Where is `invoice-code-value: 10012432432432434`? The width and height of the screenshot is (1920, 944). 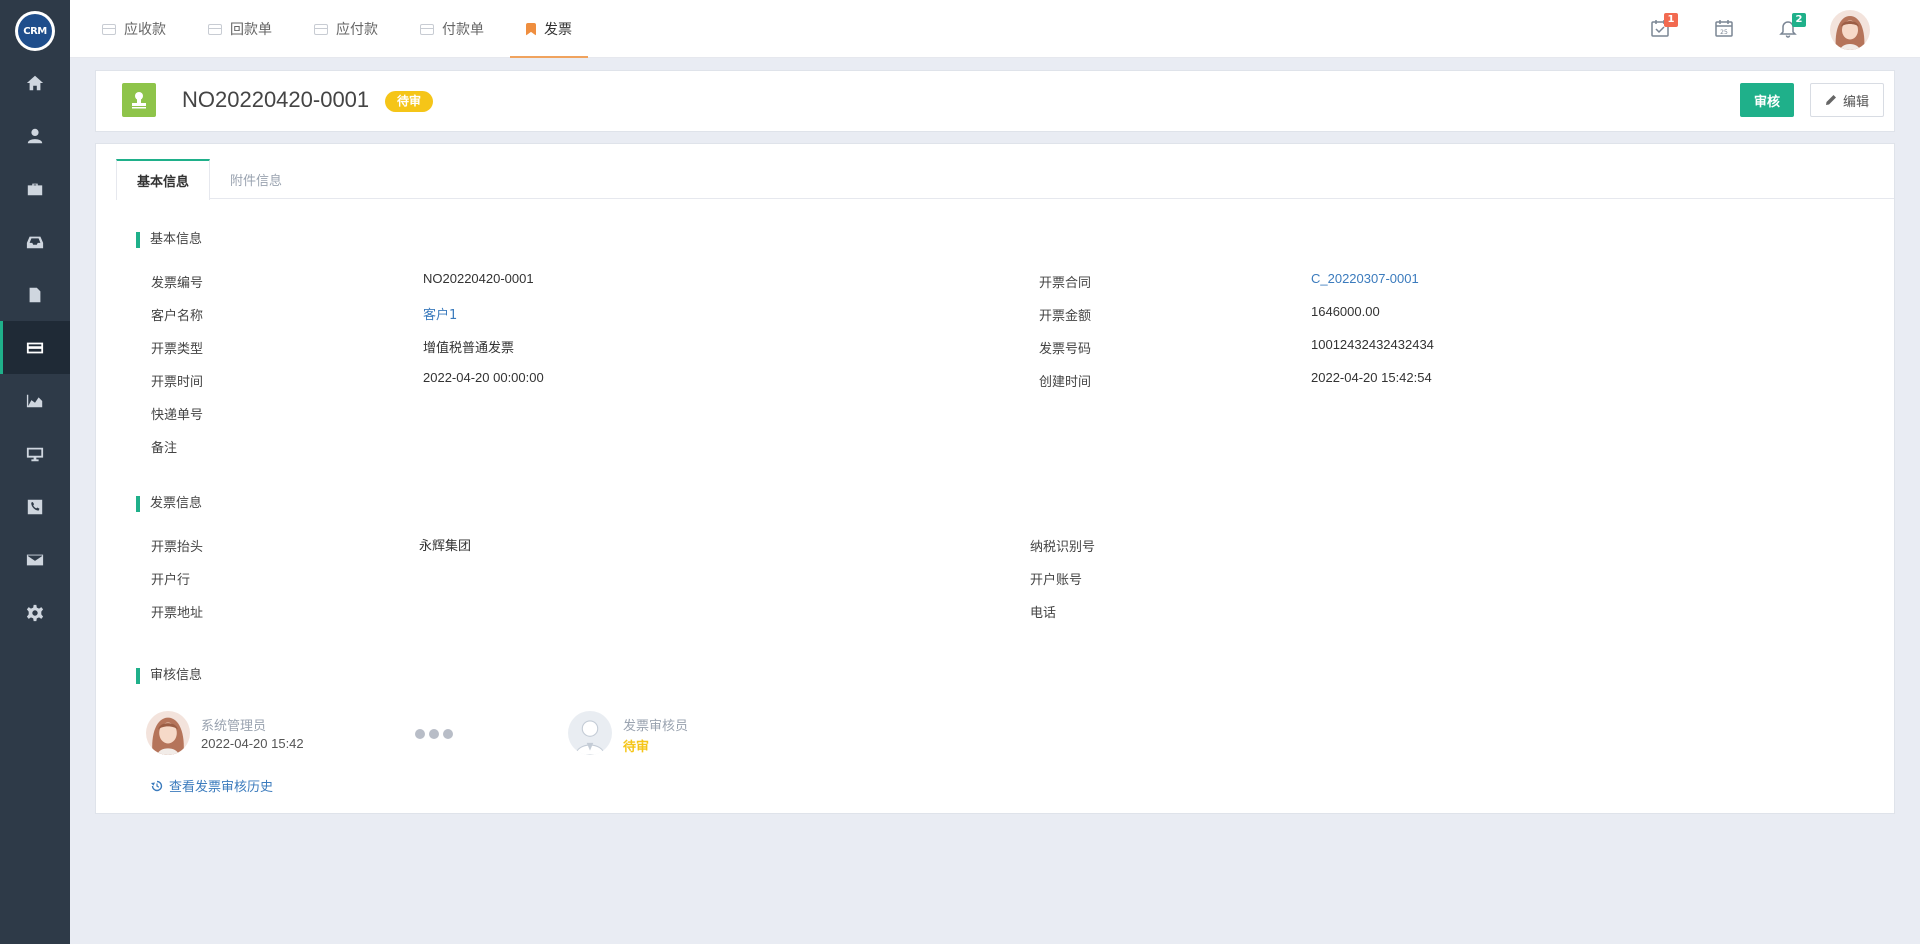 invoice-code-value: 10012432432432434 is located at coordinates (1372, 344).